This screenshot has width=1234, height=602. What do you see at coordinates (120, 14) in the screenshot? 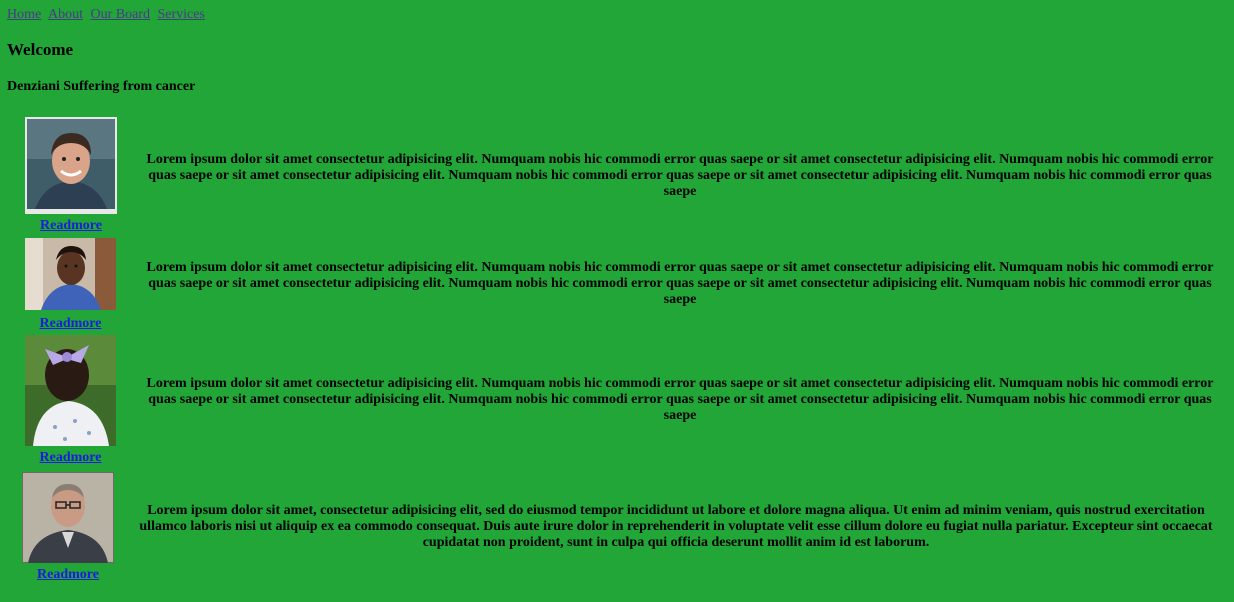
I see `nav-link-our-board: Our Board` at bounding box center [120, 14].